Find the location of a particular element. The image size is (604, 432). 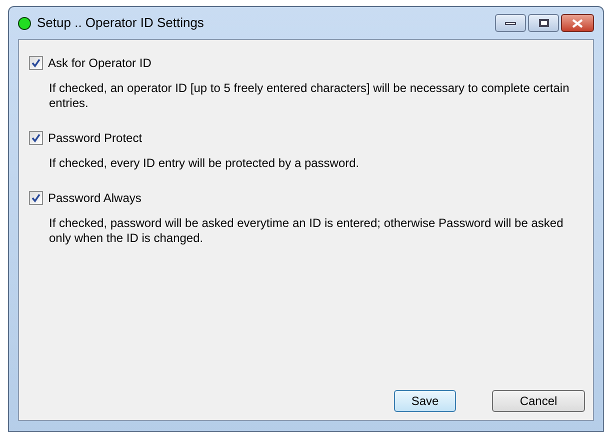

window-title: Setup .. Operator ID Settings is located at coordinates (120, 23).